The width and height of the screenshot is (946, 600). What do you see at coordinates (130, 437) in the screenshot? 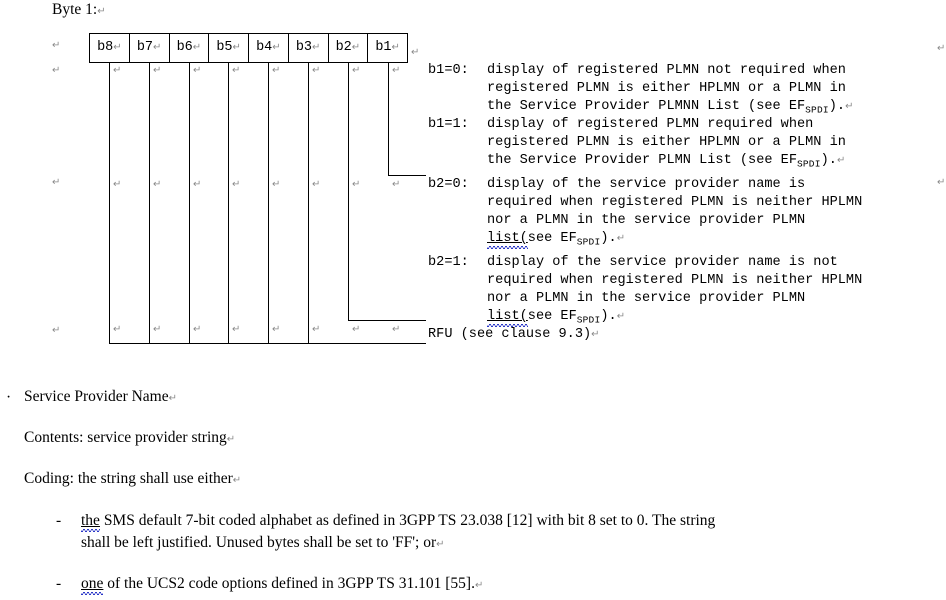
I see `contents-line: Contents: service provider string↵` at bounding box center [130, 437].